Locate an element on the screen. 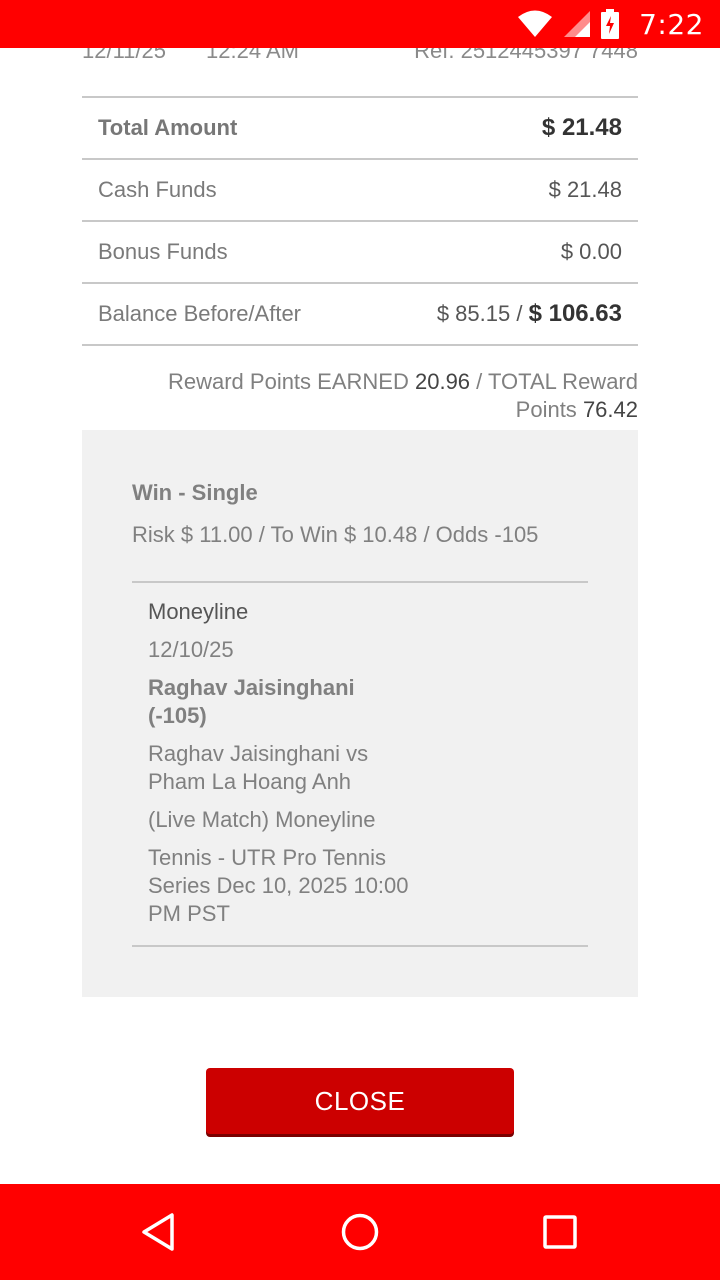  total-amount-label: Total Amount is located at coordinates (168, 127).